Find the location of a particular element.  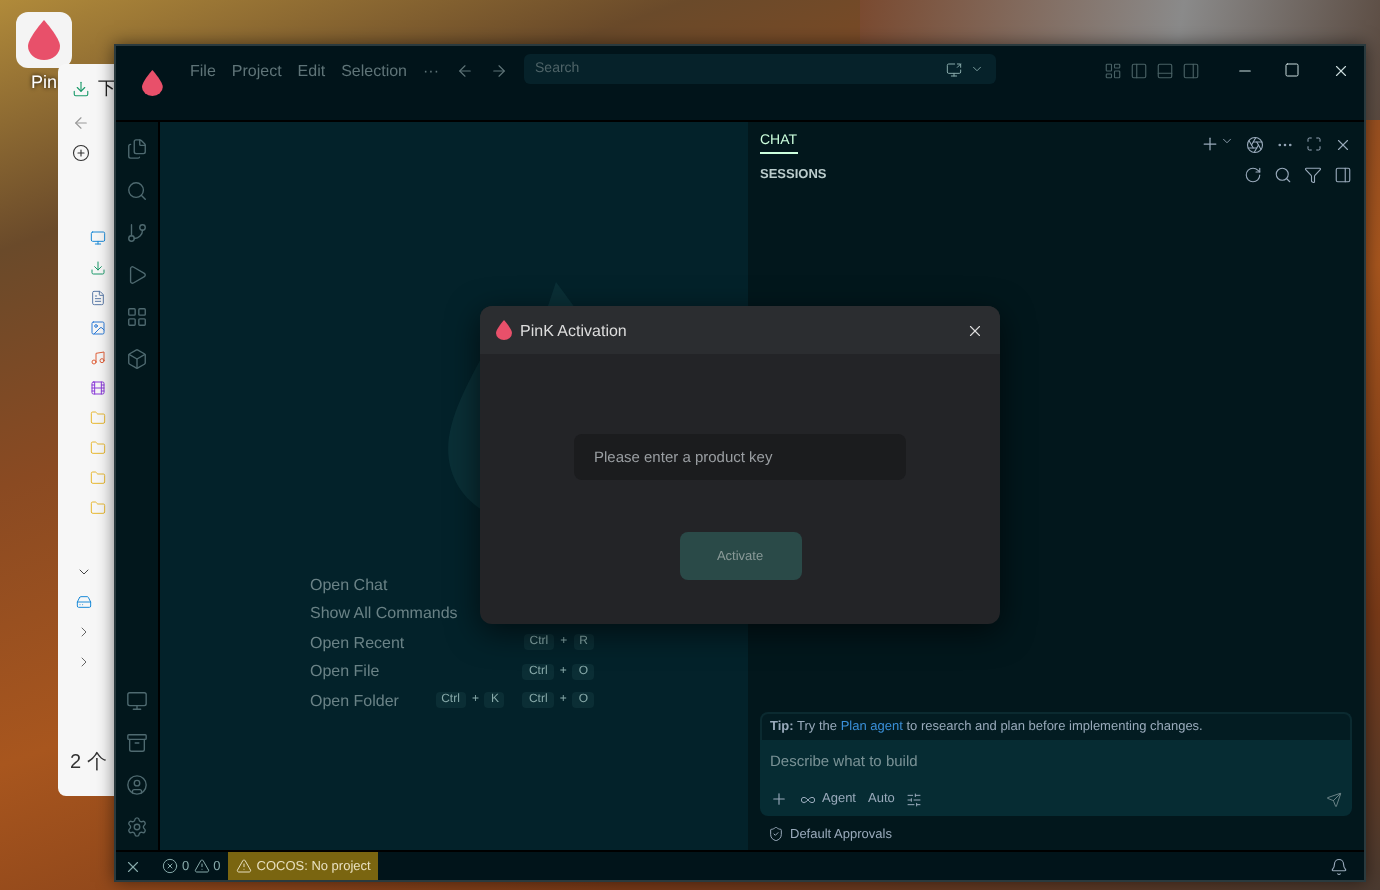

drive-icon is located at coordinates (84, 602).